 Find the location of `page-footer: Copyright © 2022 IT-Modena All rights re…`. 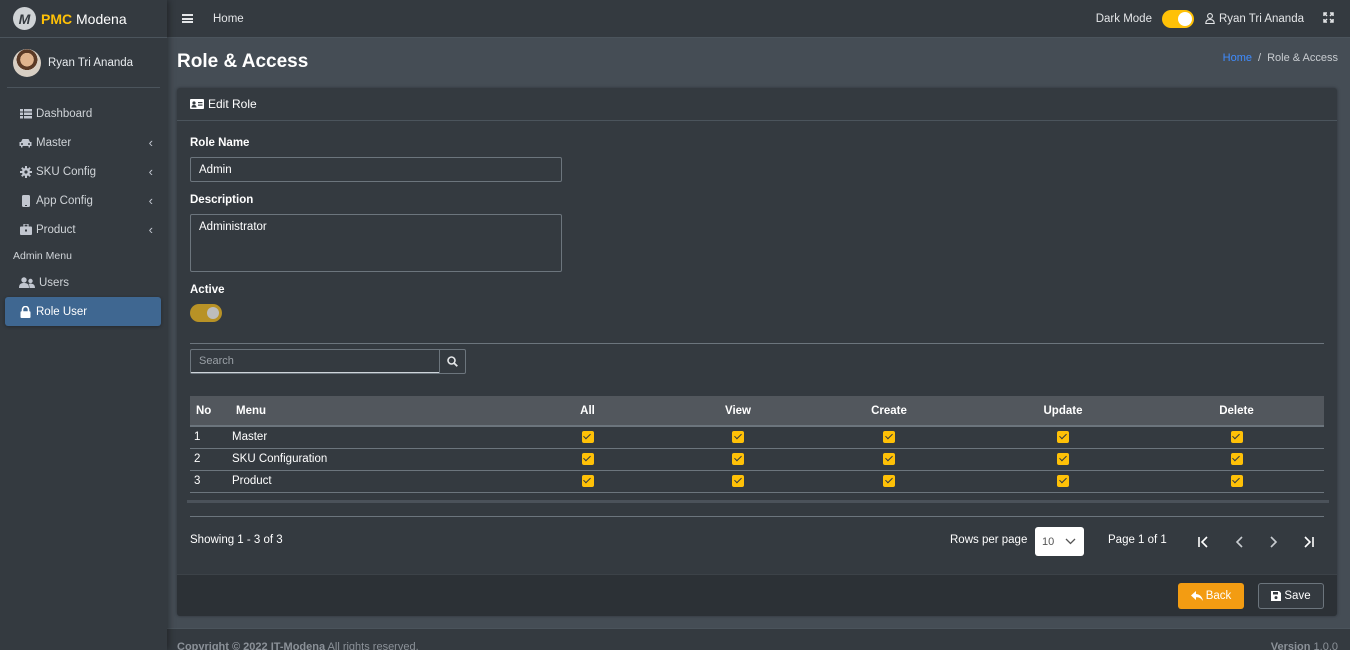

page-footer: Copyright © 2022 IT-Modena All rights re… is located at coordinates (758, 639).